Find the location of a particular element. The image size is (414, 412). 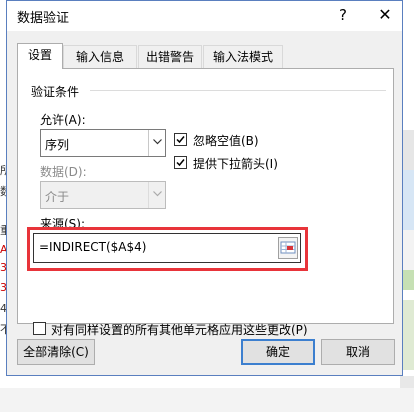

dropdown-arrow-label: 提供下拉箭头(I) is located at coordinates (235, 163).